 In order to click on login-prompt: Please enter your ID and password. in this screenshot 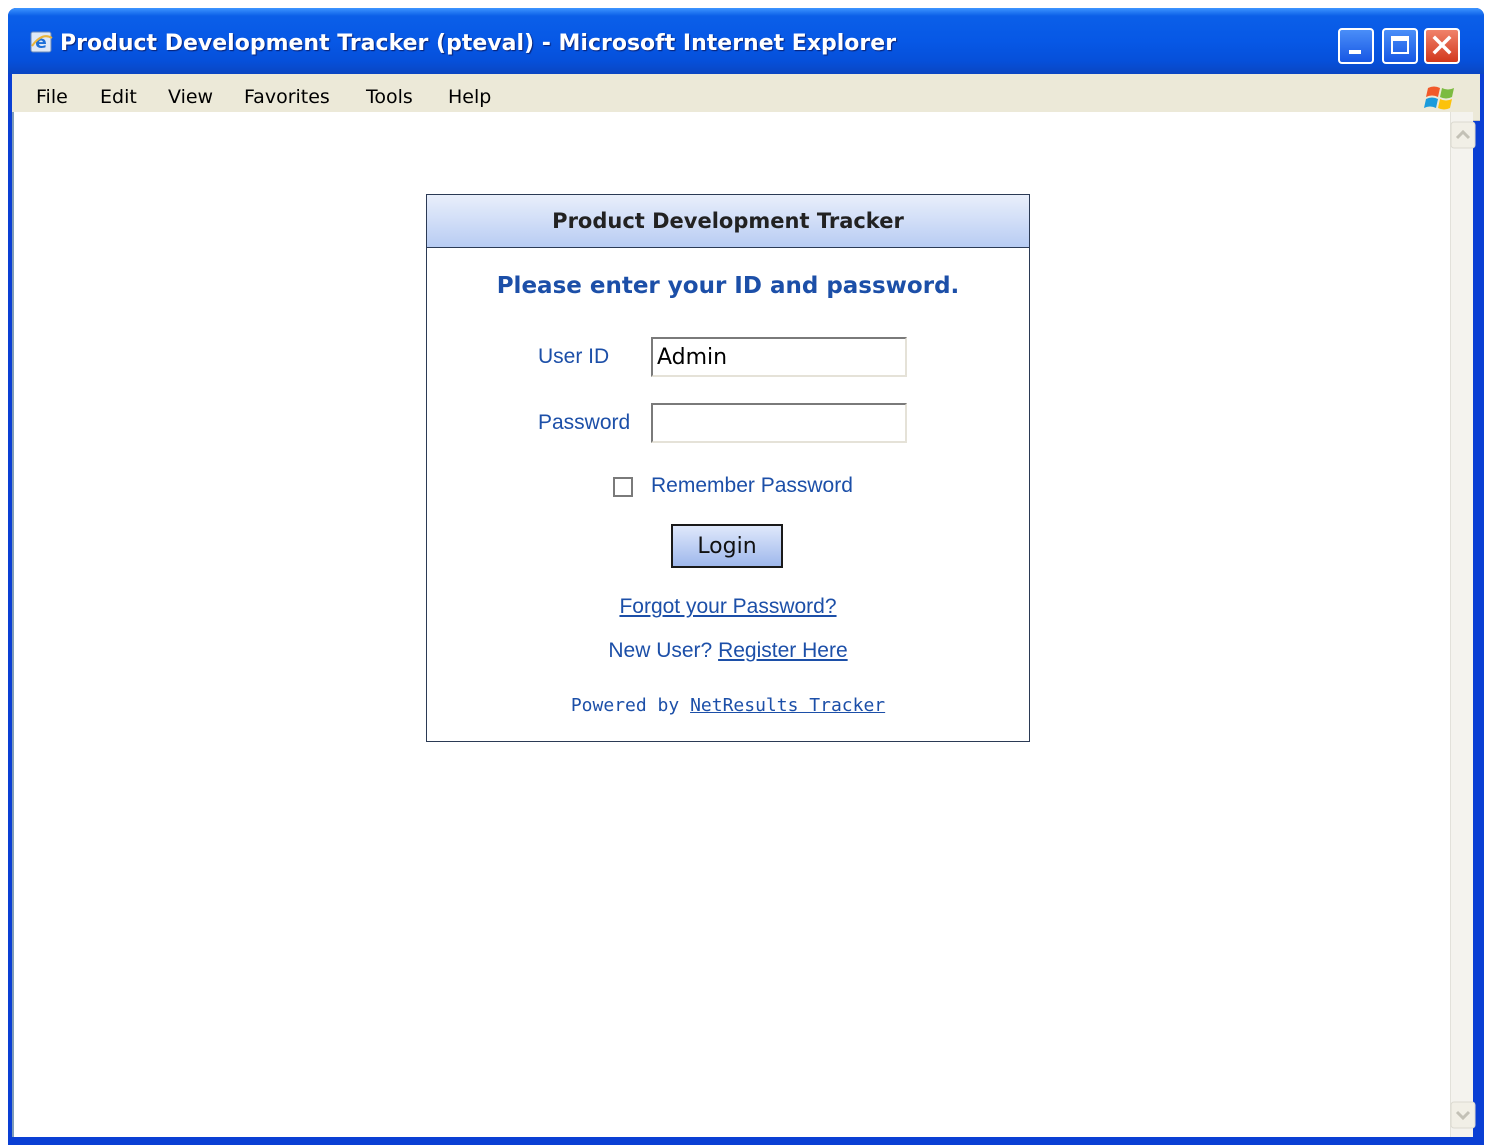, I will do `click(728, 286)`.